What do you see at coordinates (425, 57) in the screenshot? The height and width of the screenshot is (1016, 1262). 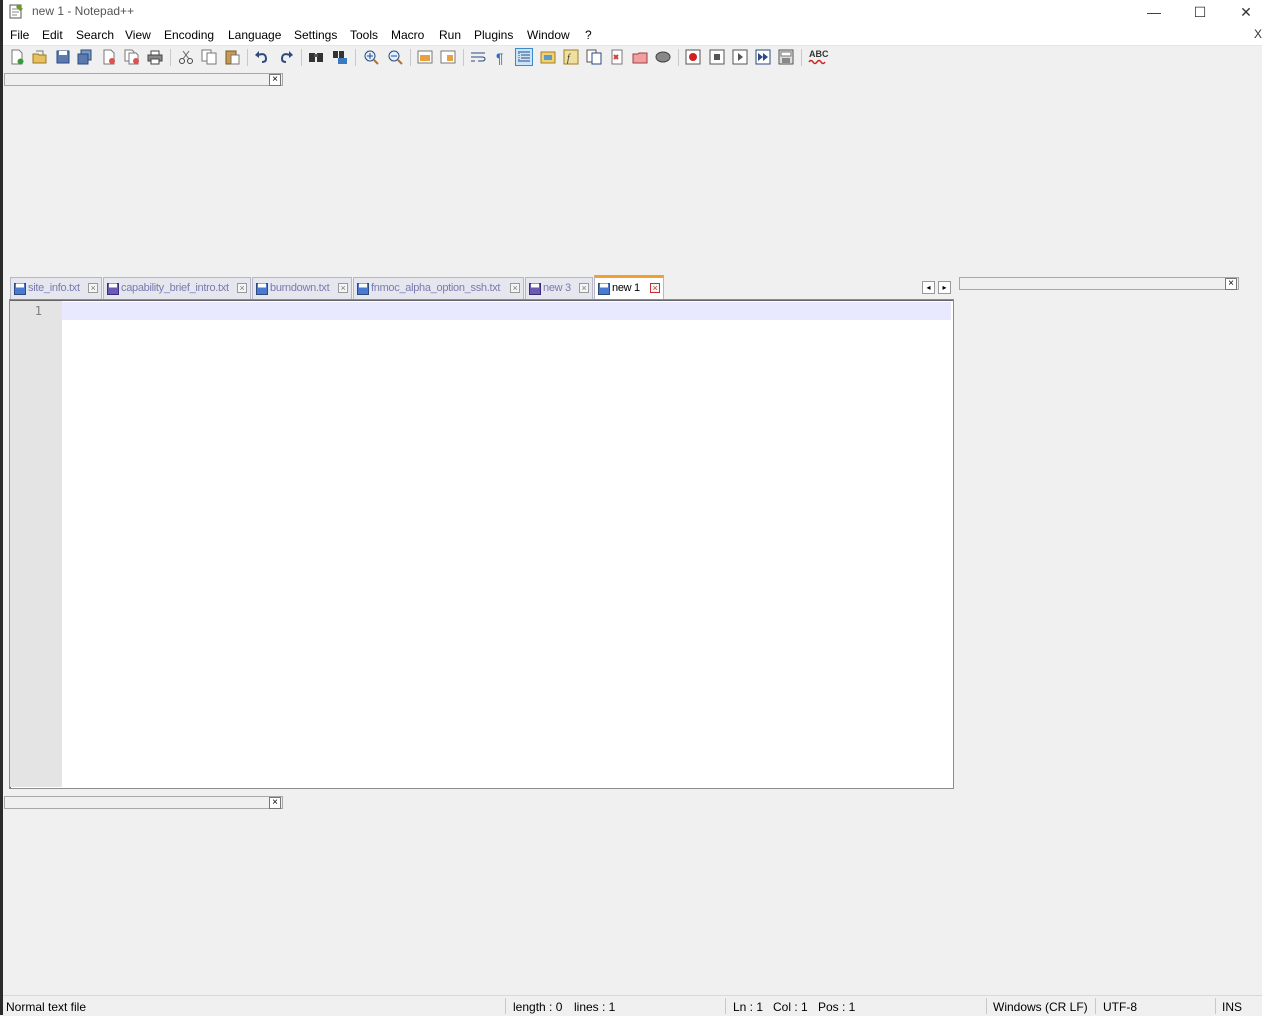 I see `sync-vertical-icon` at bounding box center [425, 57].